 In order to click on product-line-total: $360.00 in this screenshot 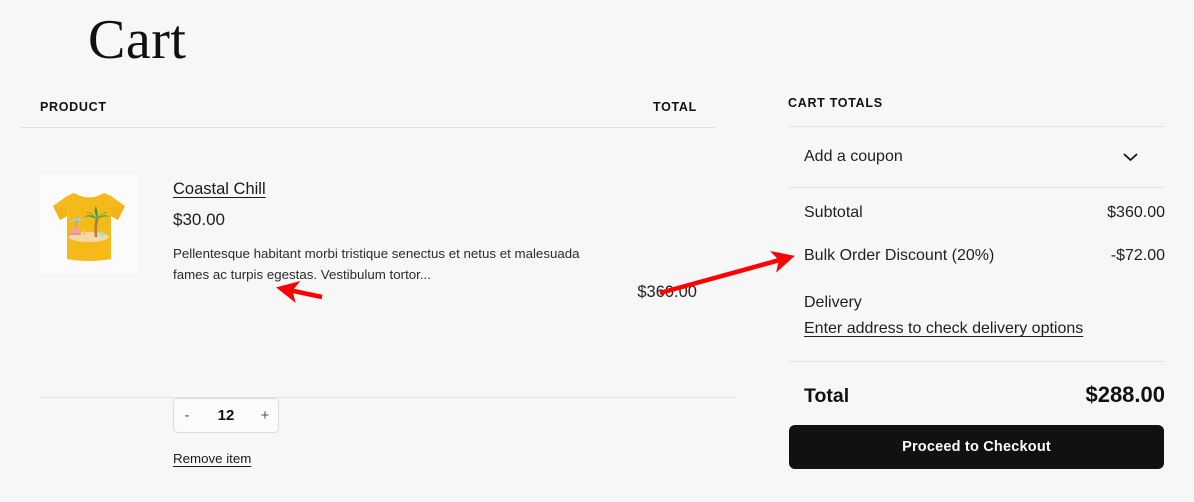, I will do `click(667, 292)`.